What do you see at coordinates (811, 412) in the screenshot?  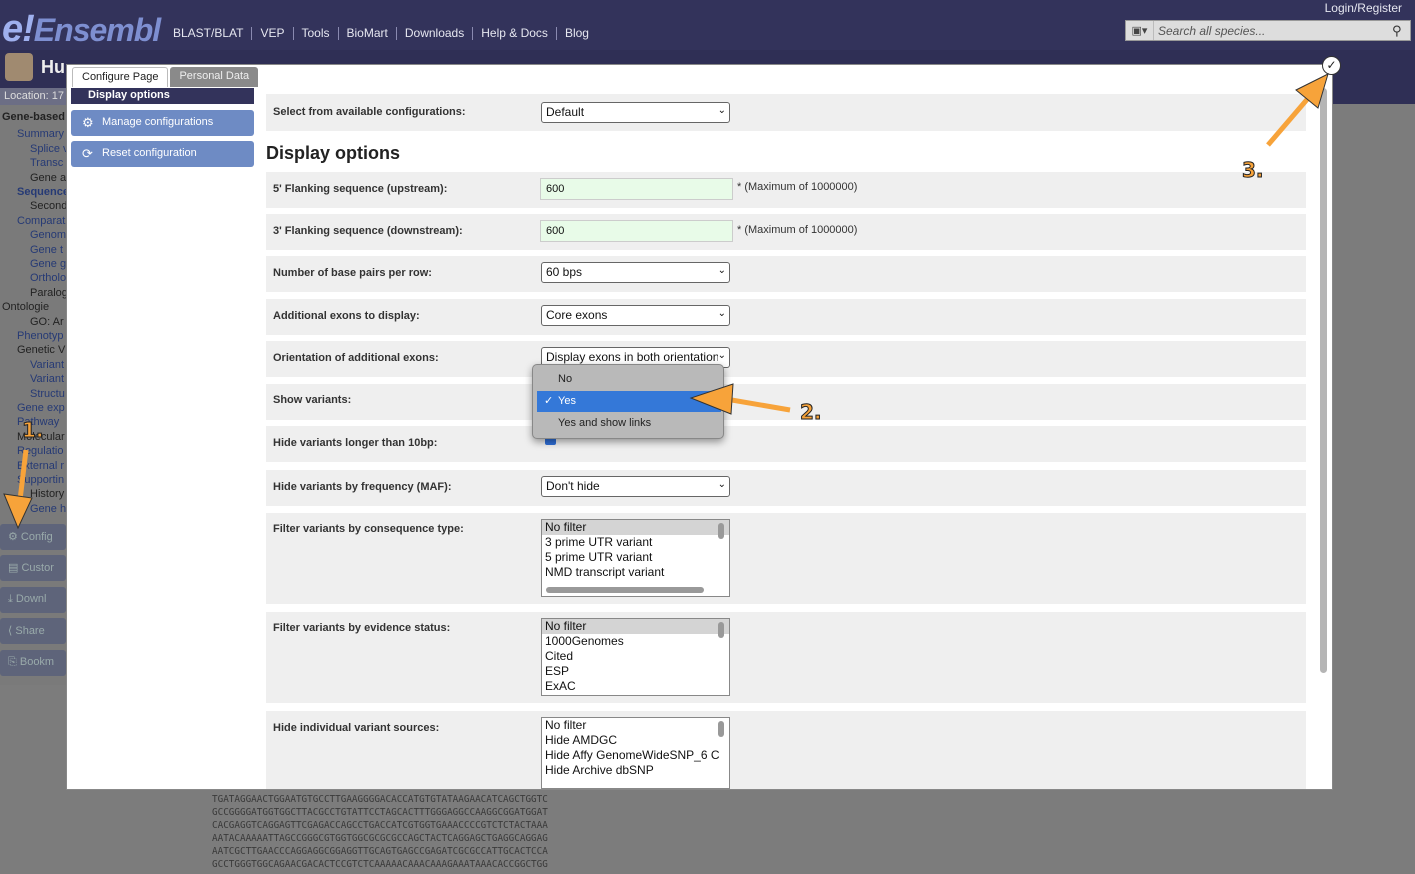 I see `annotation-2: 2.` at bounding box center [811, 412].